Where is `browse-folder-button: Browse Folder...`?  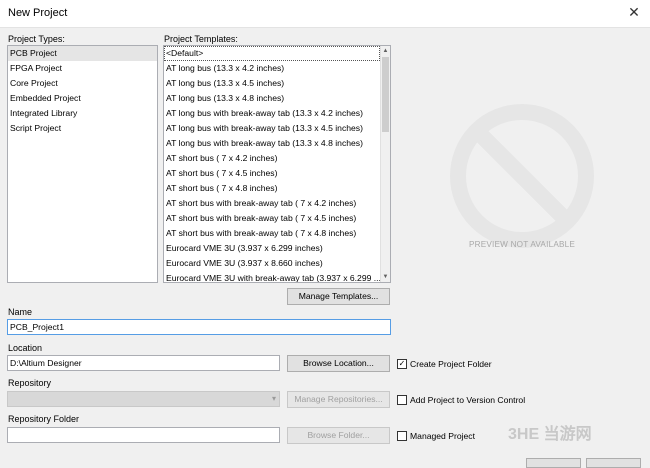
browse-folder-button: Browse Folder... is located at coordinates (338, 435).